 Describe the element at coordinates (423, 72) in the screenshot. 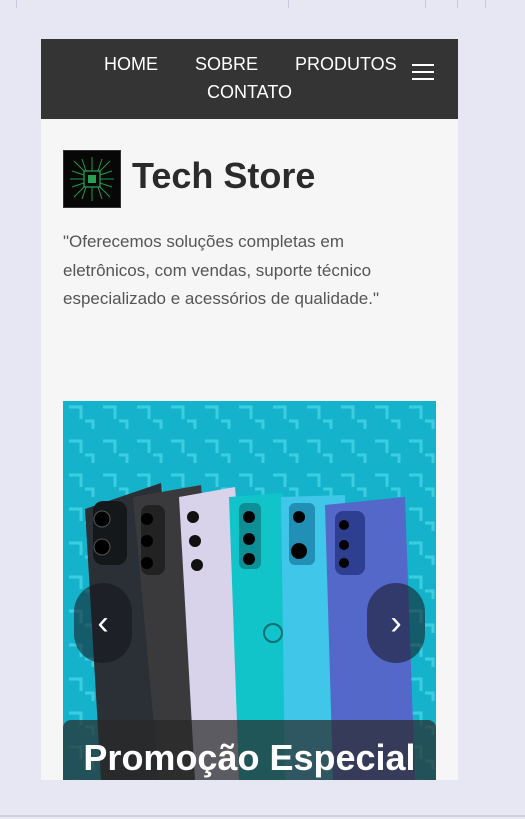

I see `hamburger-icon` at that location.